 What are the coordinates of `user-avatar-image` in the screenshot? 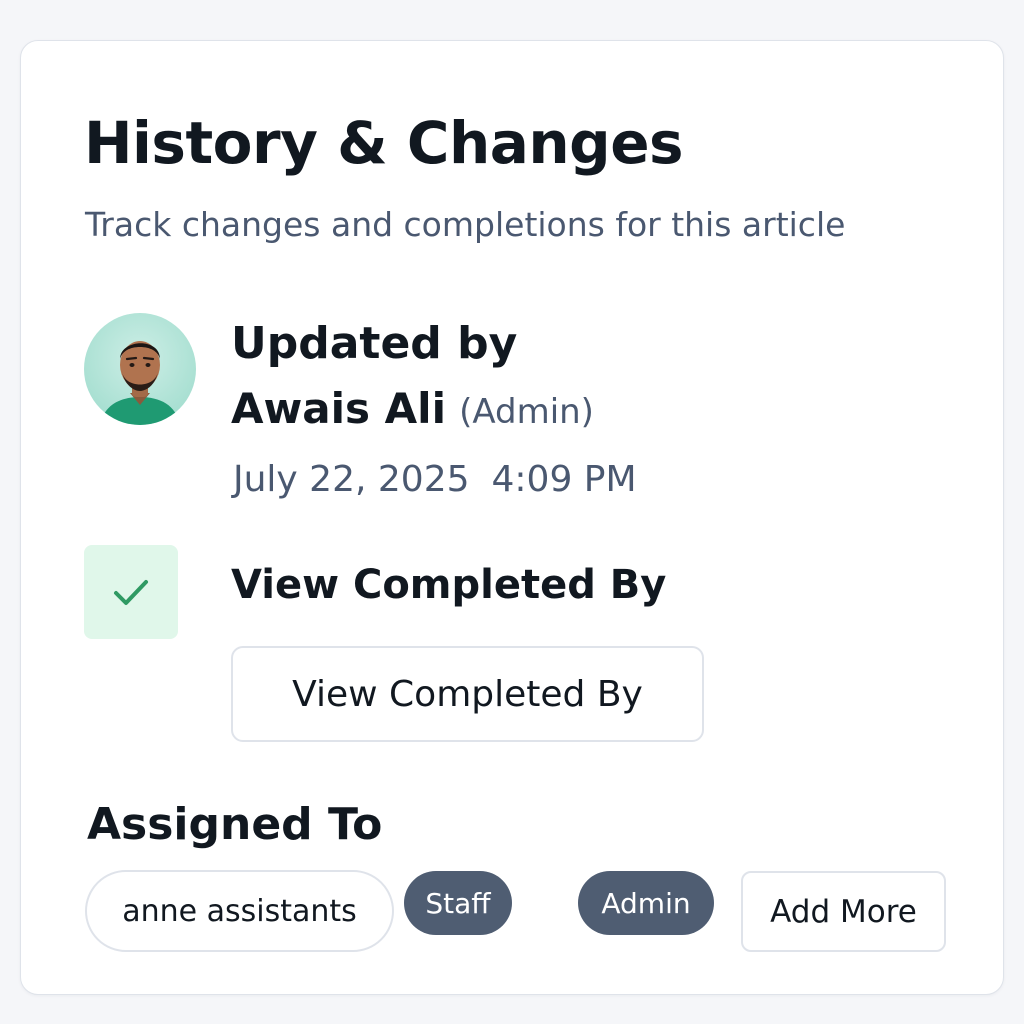 It's located at (140, 369).